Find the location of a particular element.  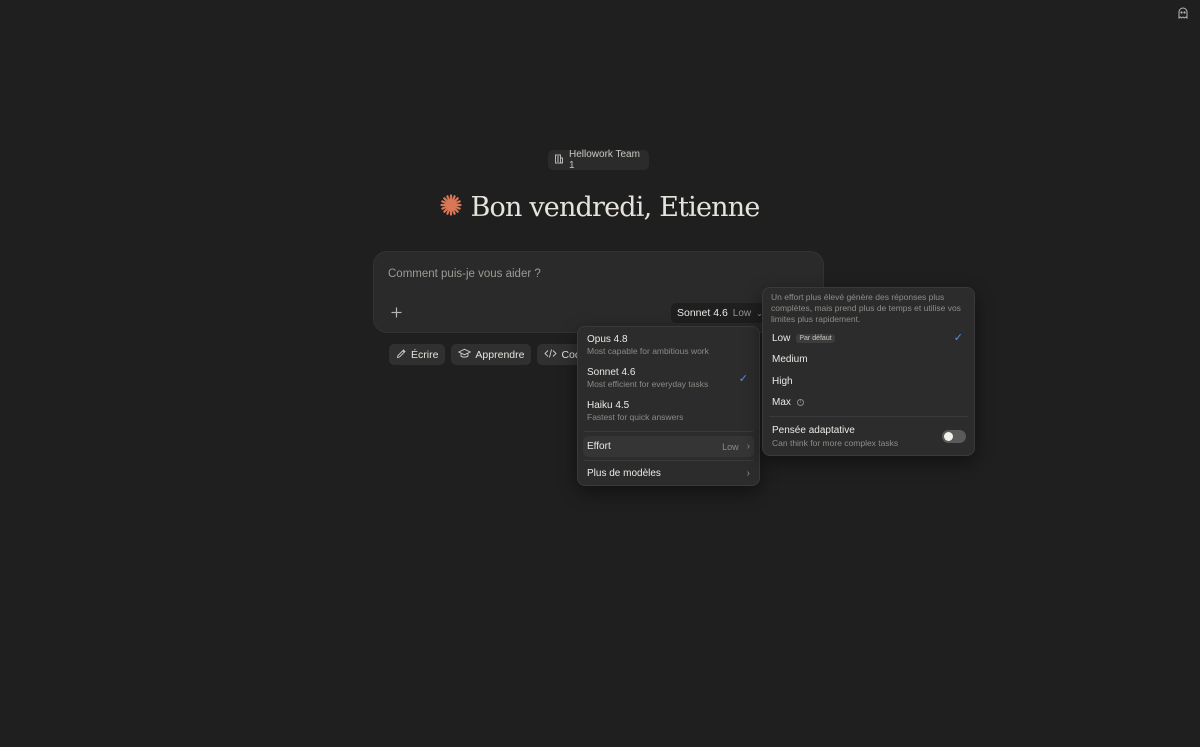

effort-option-label: Medium is located at coordinates (790, 359).